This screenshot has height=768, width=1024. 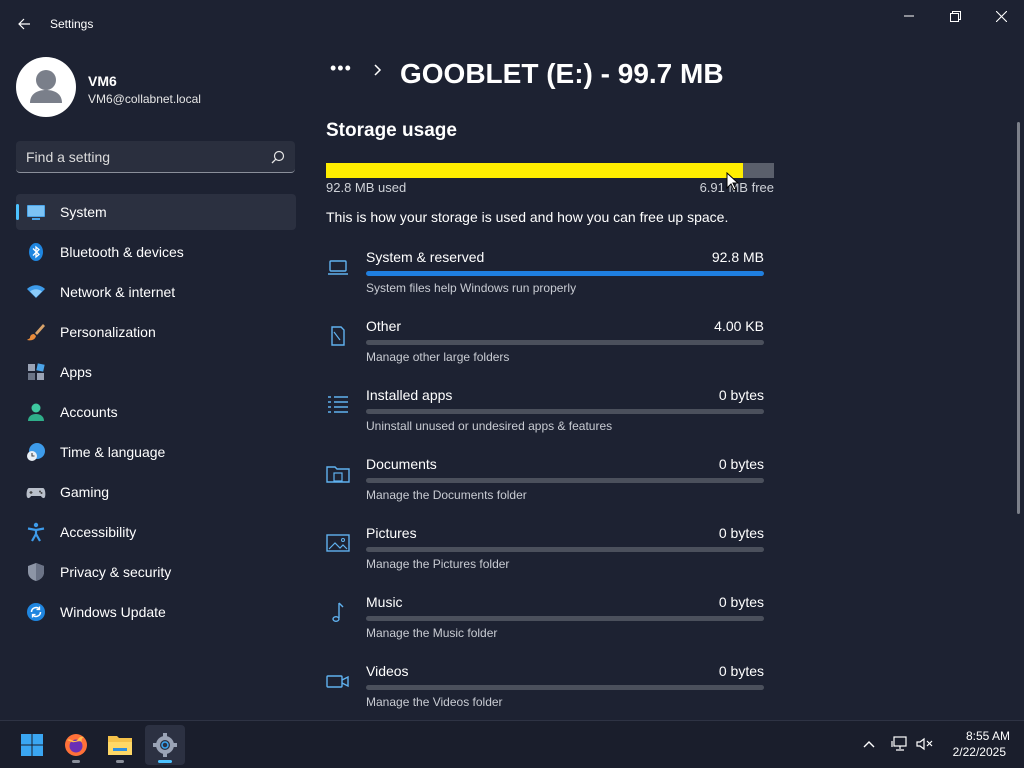 What do you see at coordinates (72, 24) in the screenshot?
I see `app-title: Settings` at bounding box center [72, 24].